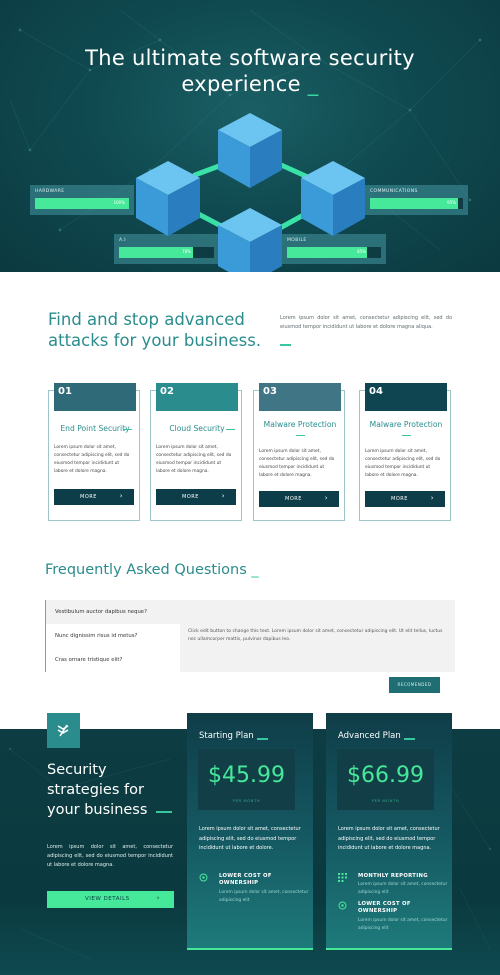 This screenshot has height=975, width=500. What do you see at coordinates (146, 319) in the screenshot?
I see `feature-title-line1: Find and stop advanced` at bounding box center [146, 319].